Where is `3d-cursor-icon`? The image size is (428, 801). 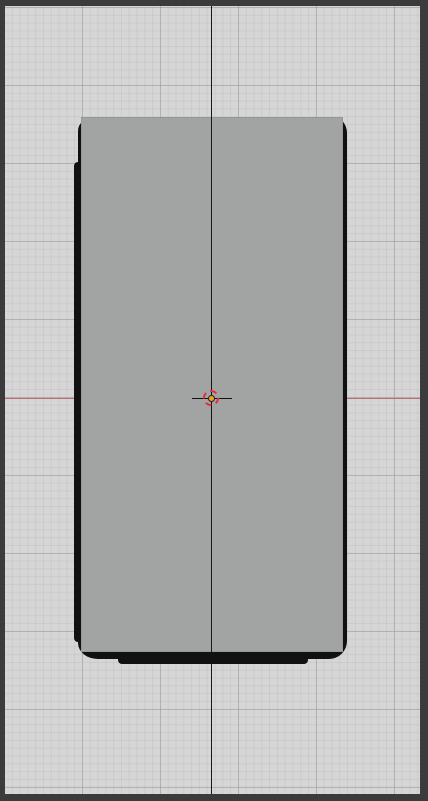 3d-cursor-icon is located at coordinates (212, 399).